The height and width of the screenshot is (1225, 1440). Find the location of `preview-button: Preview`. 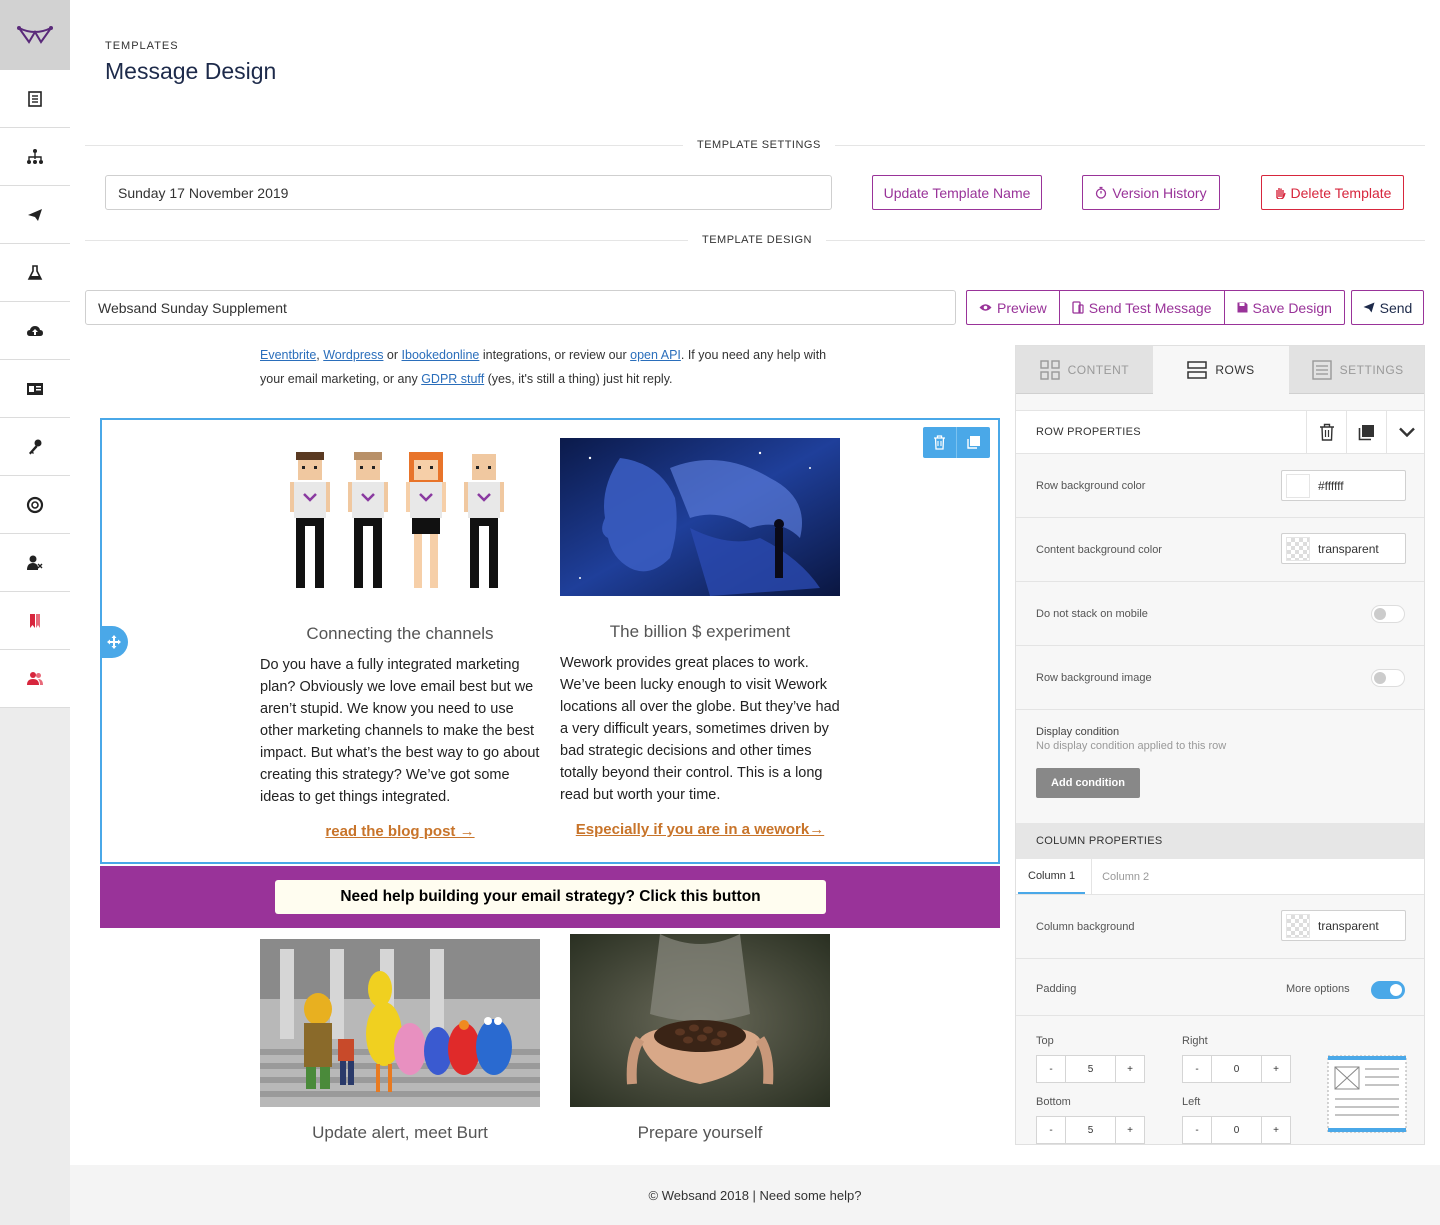

preview-button: Preview is located at coordinates (1013, 307).